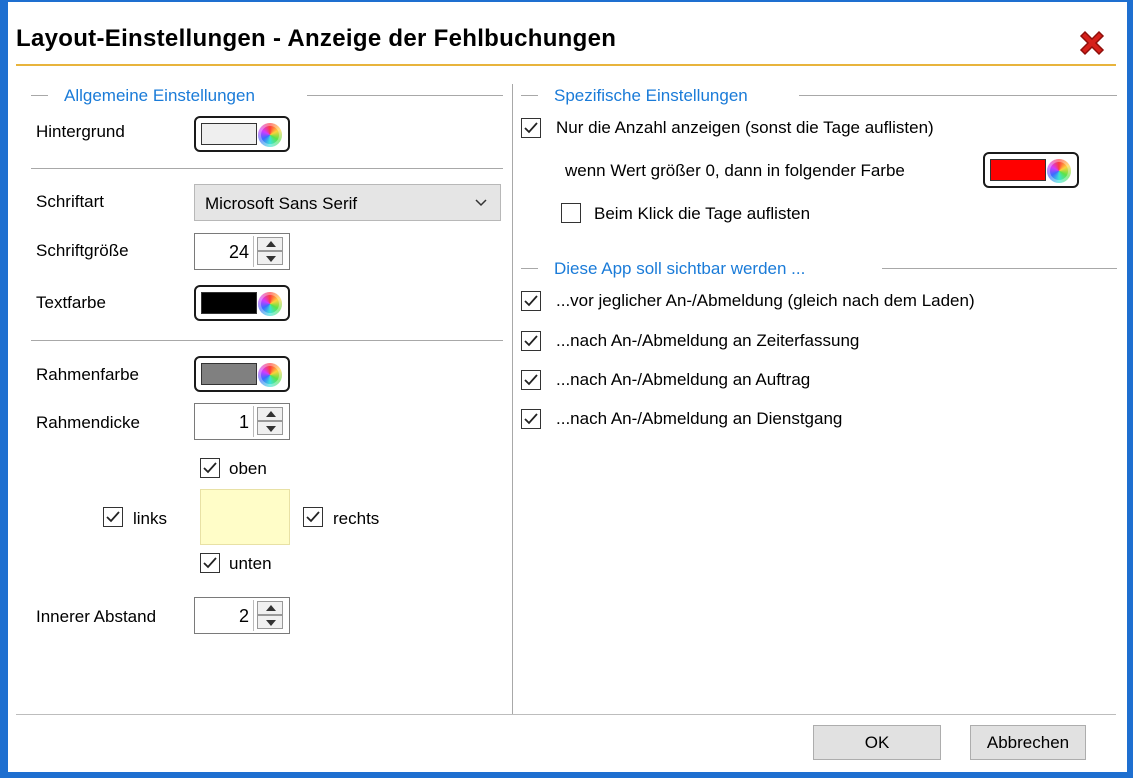 The width and height of the screenshot is (1133, 778). I want to click on visibility-option-label: ...nach An-/Abmeldung an Zeiterfassung, so click(708, 340).